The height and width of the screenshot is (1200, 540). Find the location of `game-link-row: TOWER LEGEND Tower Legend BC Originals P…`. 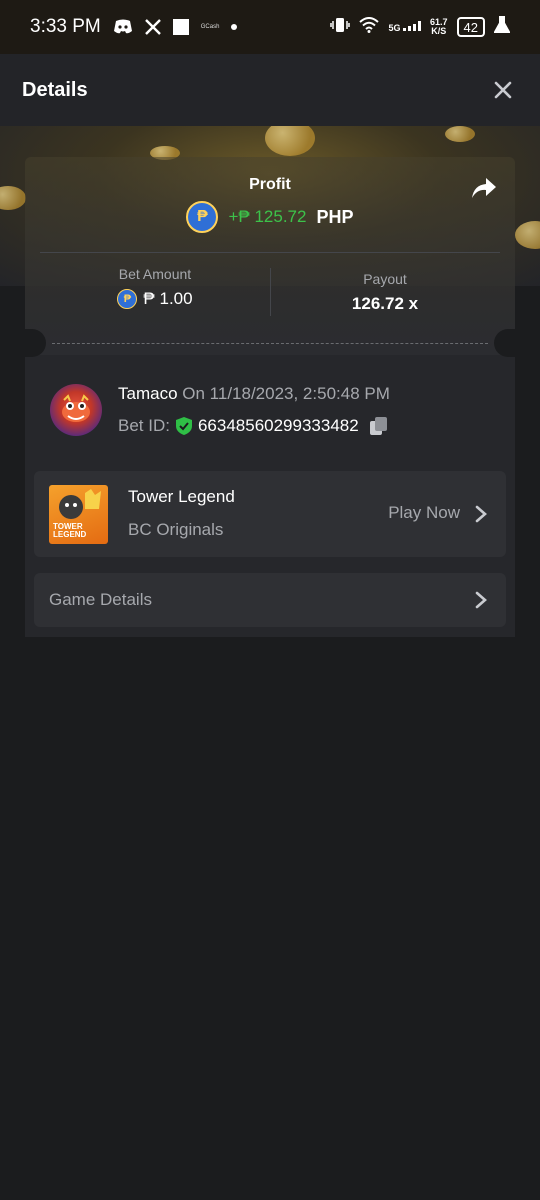

game-link-row: TOWER LEGEND Tower Legend BC Originals P… is located at coordinates (270, 514).